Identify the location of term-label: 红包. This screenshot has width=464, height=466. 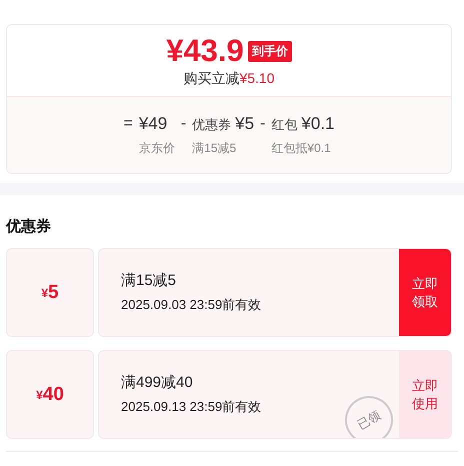
(284, 125).